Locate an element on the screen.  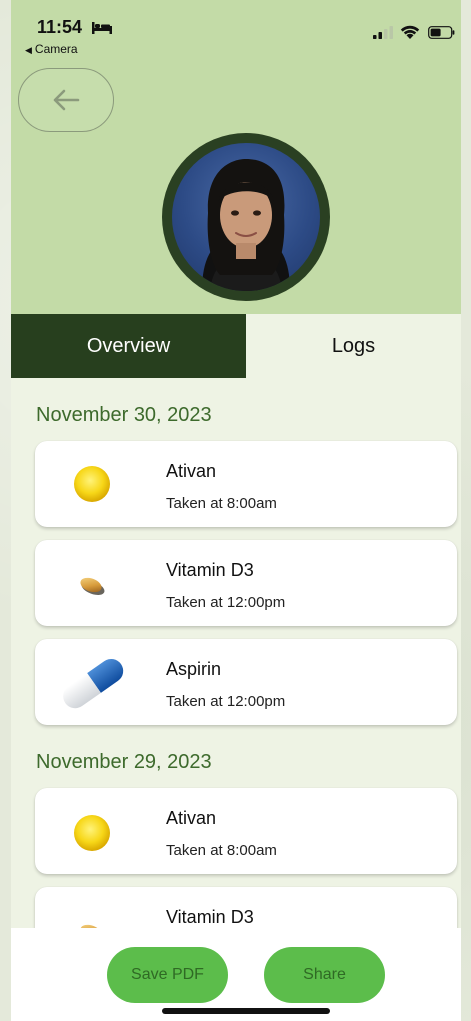
tab-bar: Overview Logs is located at coordinates (236, 346).